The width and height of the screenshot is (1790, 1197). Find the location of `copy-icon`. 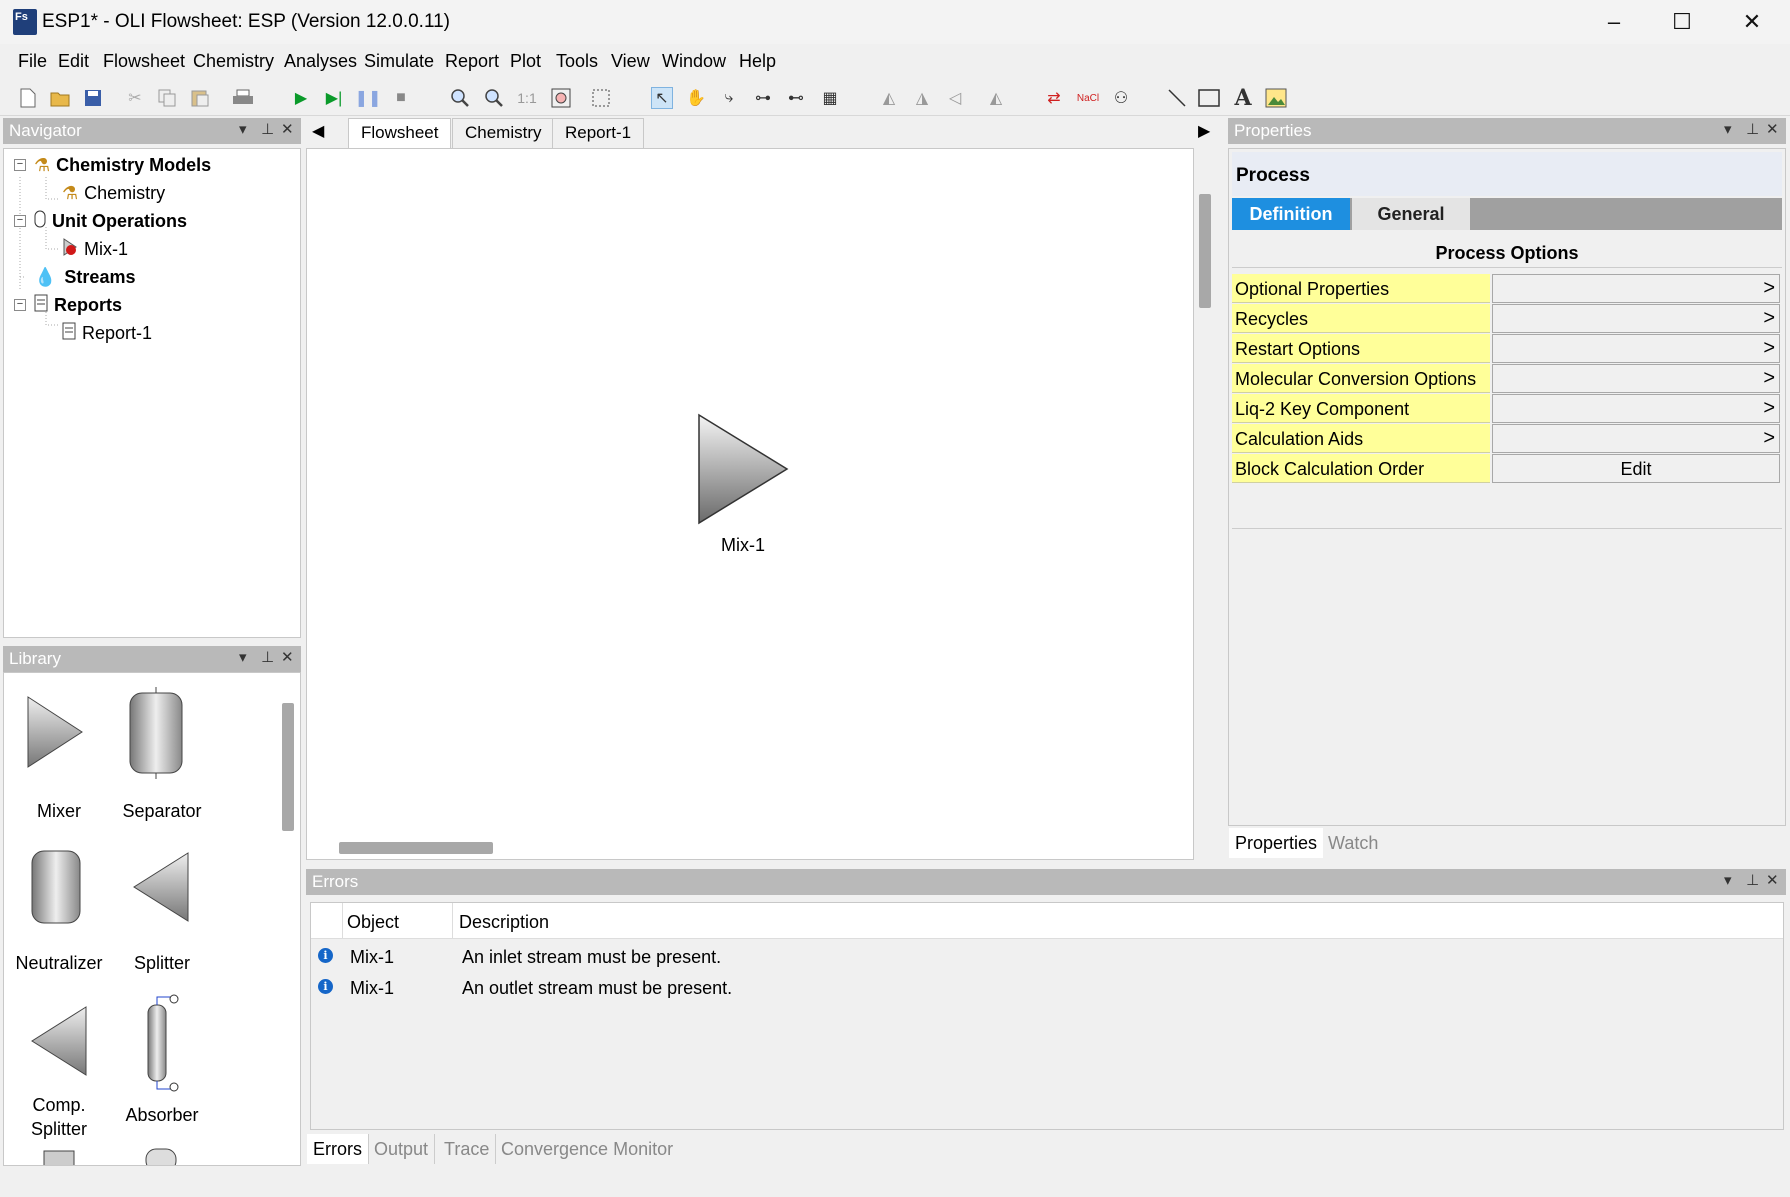

copy-icon is located at coordinates (167, 98).